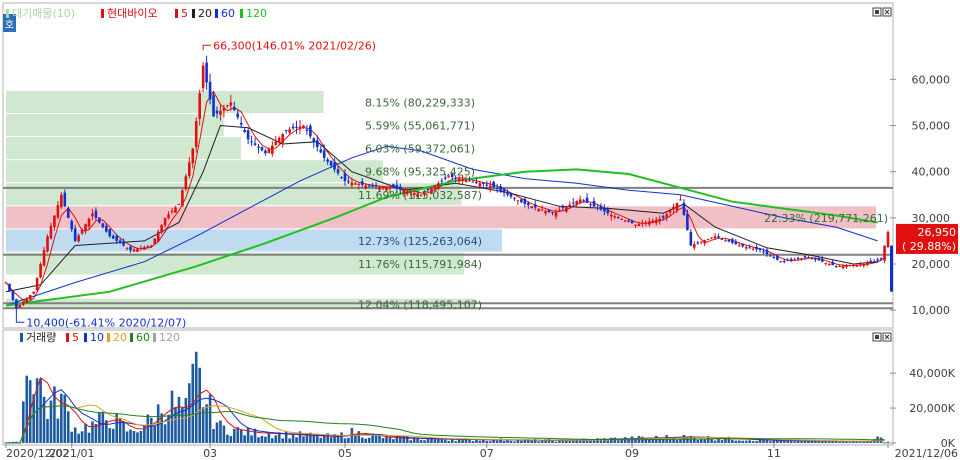 The image size is (960, 460). Describe the element at coordinates (205, 13) in the screenshot. I see `legend-ma20: 20` at that location.